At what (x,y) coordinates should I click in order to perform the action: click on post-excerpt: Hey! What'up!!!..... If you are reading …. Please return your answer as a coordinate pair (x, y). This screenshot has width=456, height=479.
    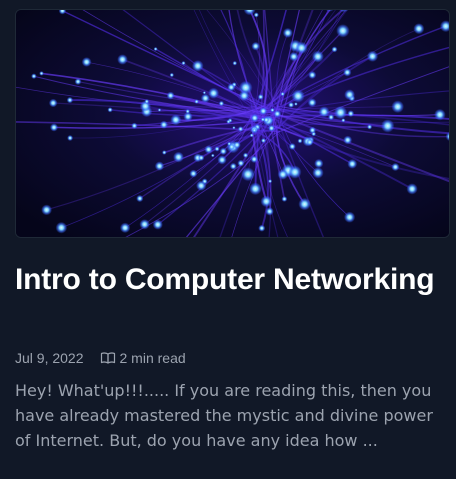
    Looking at the image, I should click on (224, 415).